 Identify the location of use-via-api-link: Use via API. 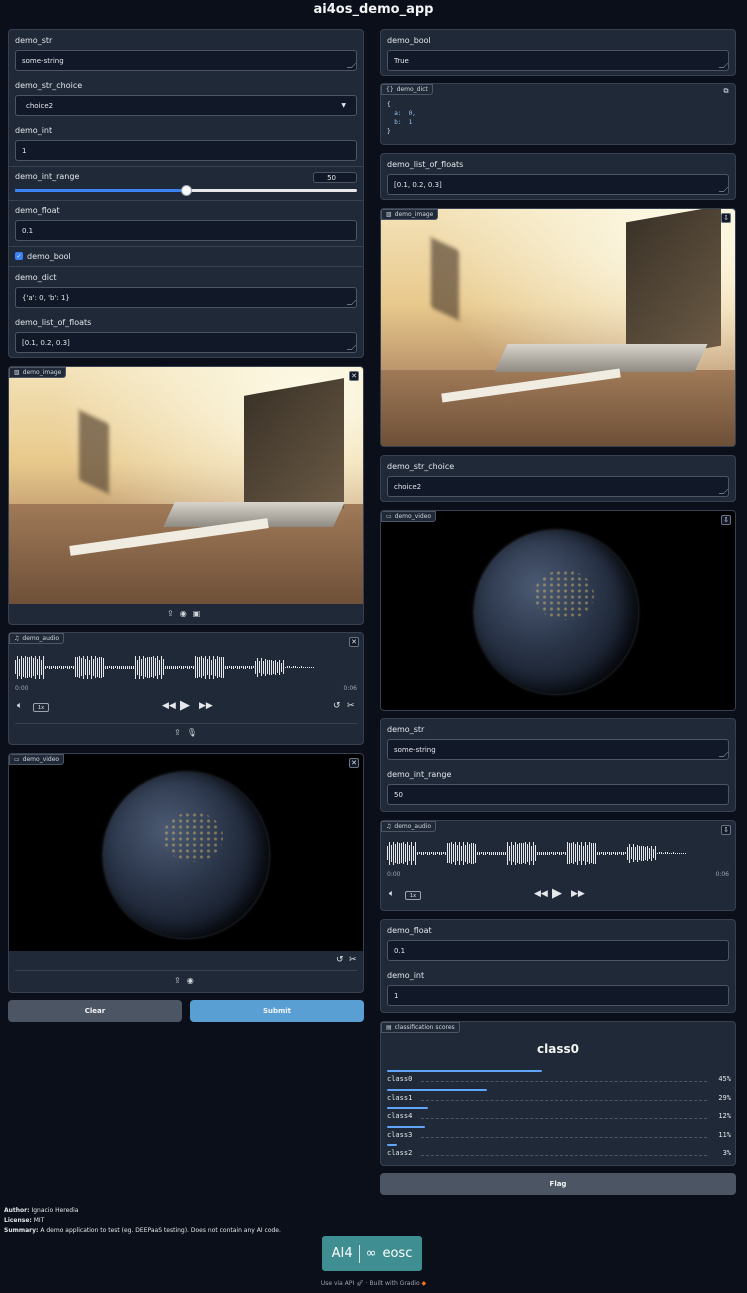
(337, 1283).